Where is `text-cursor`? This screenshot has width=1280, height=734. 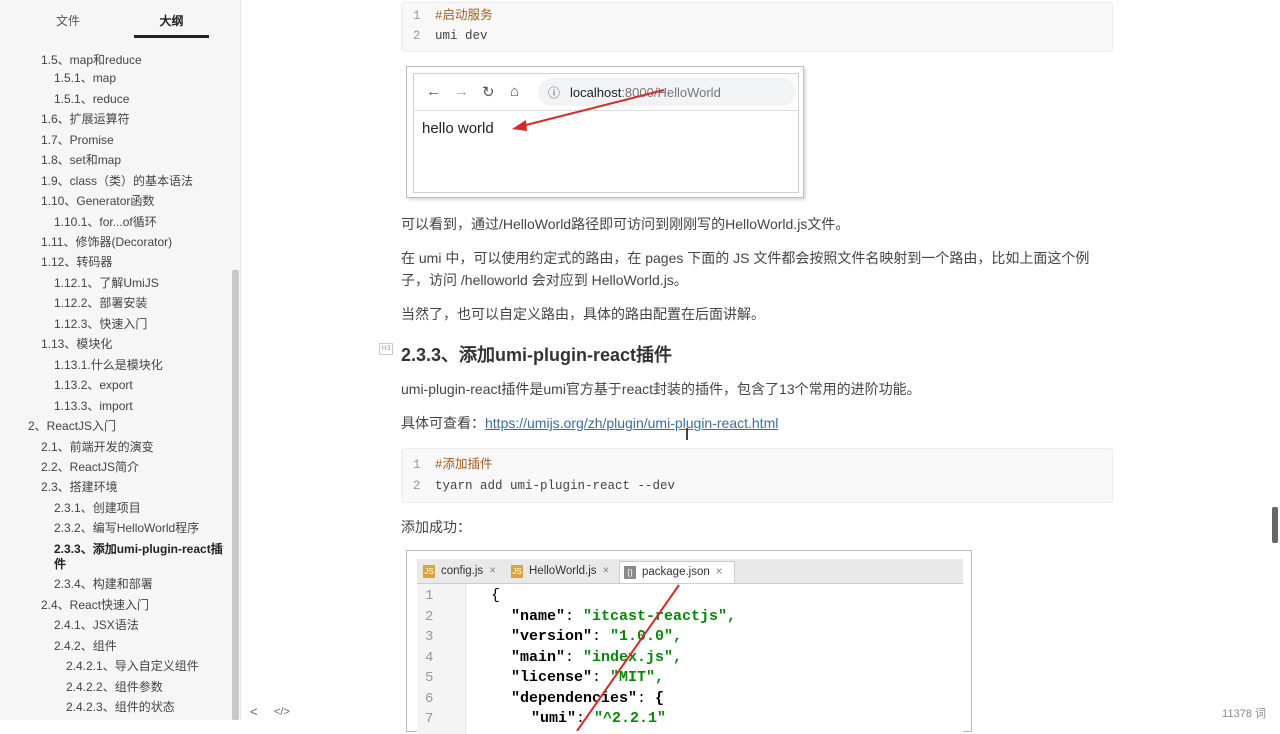 text-cursor is located at coordinates (687, 434).